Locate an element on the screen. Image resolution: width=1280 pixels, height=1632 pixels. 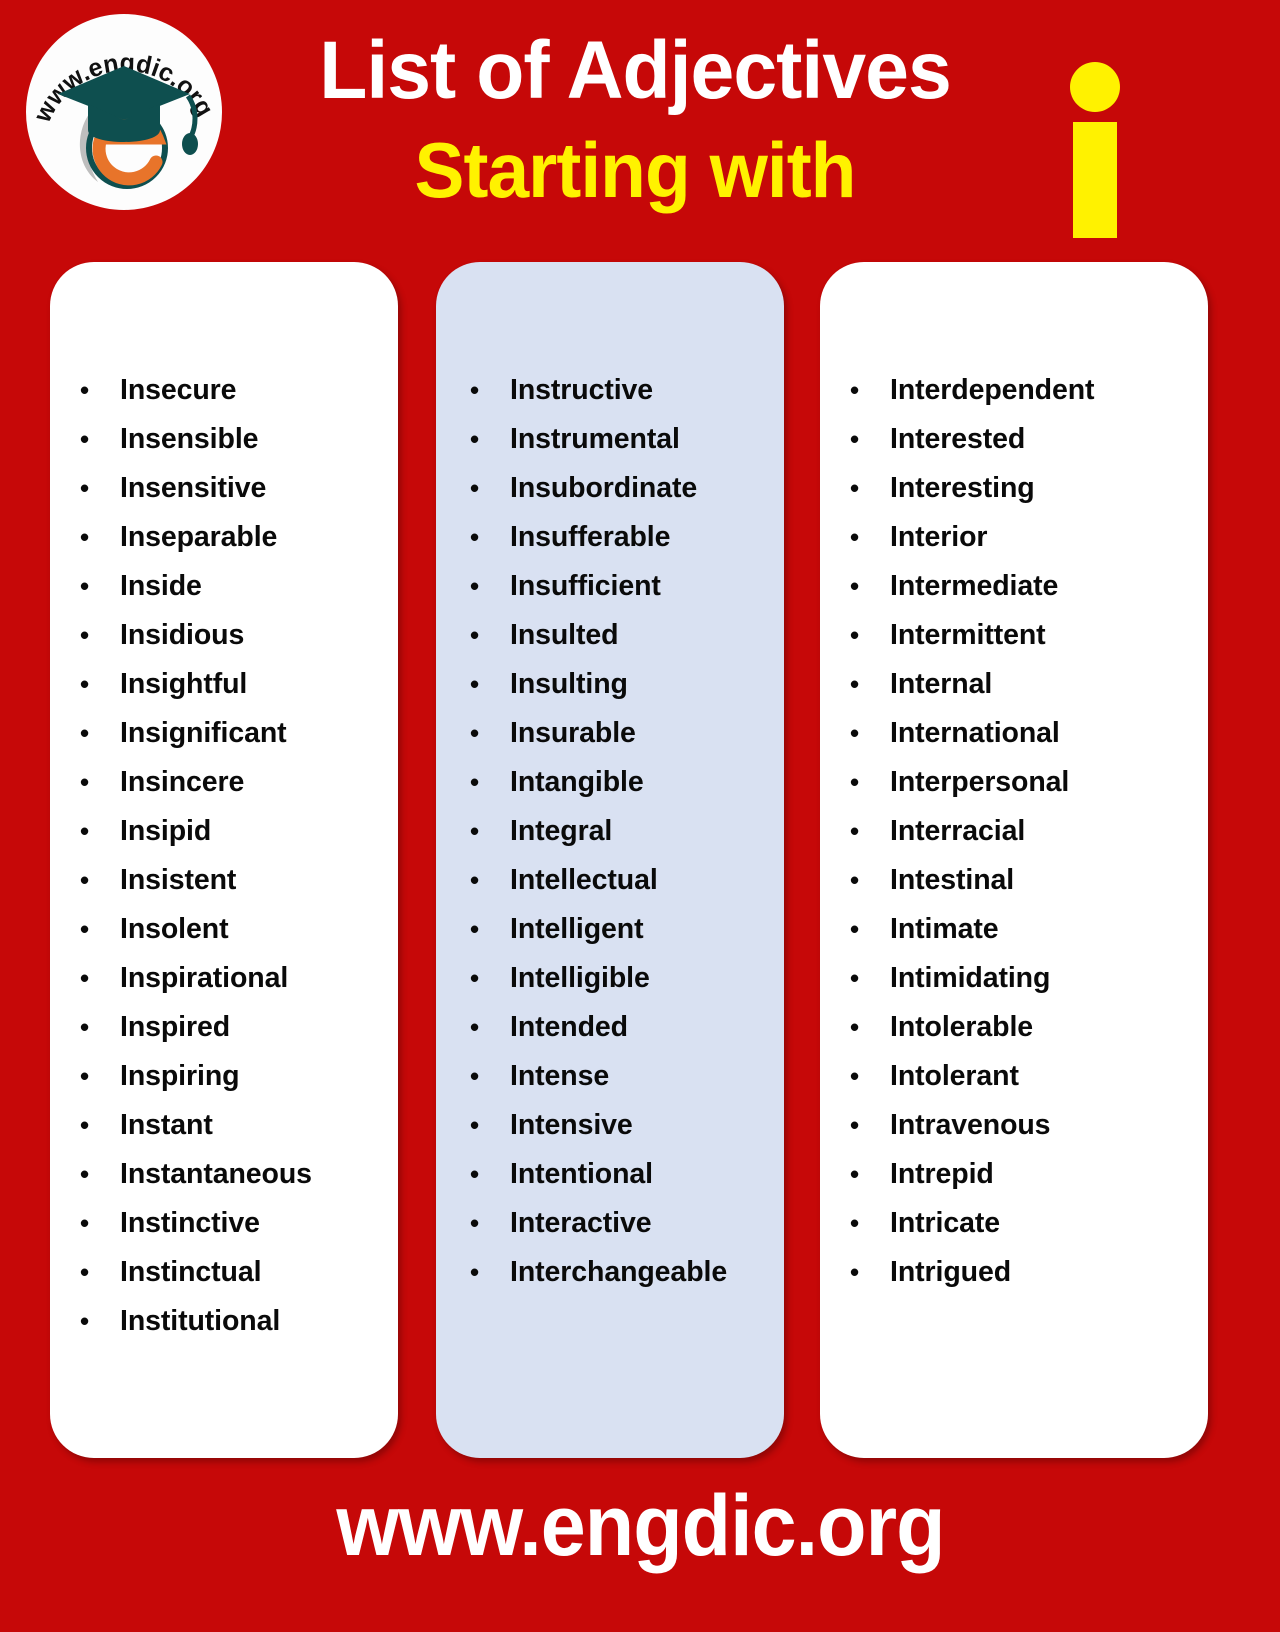
word-list-item: • Instant is located at coordinates (231, 1125).